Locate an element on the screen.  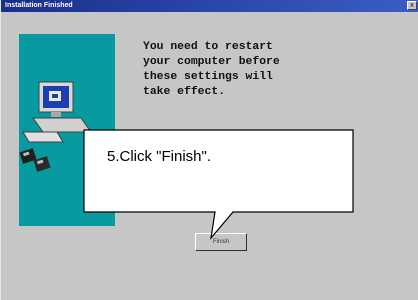
title-bar: Installation Finished x is located at coordinates (209, 6).